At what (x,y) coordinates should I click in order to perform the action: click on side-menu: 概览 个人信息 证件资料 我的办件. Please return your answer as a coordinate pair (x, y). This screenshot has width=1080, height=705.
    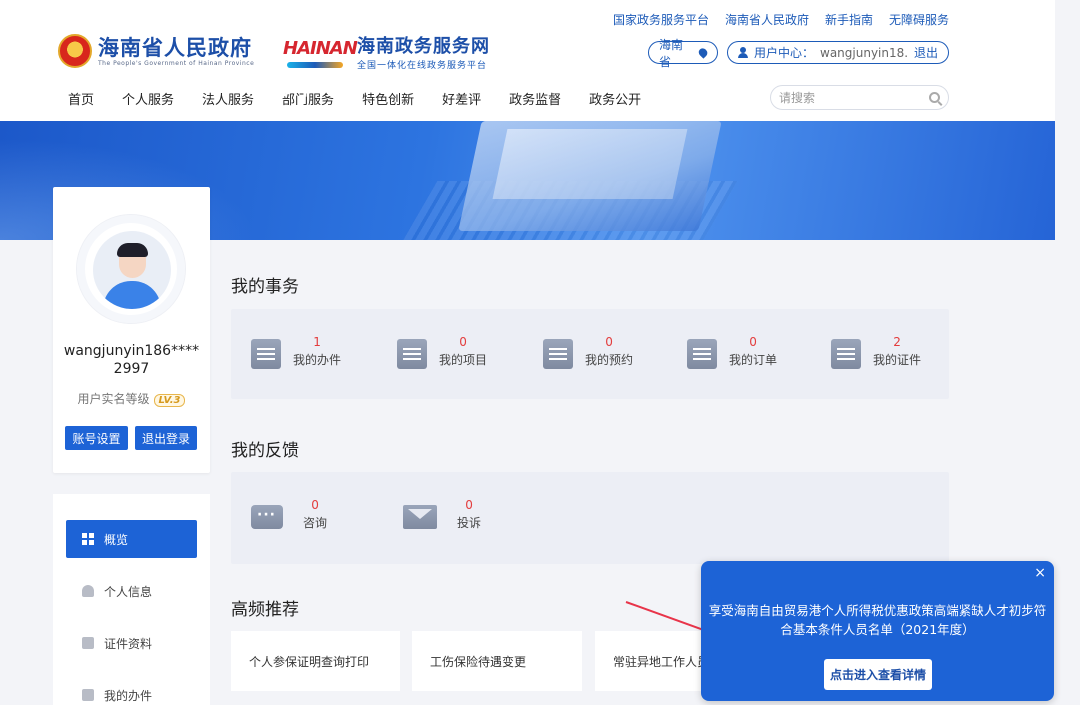
    Looking at the image, I should click on (131, 599).